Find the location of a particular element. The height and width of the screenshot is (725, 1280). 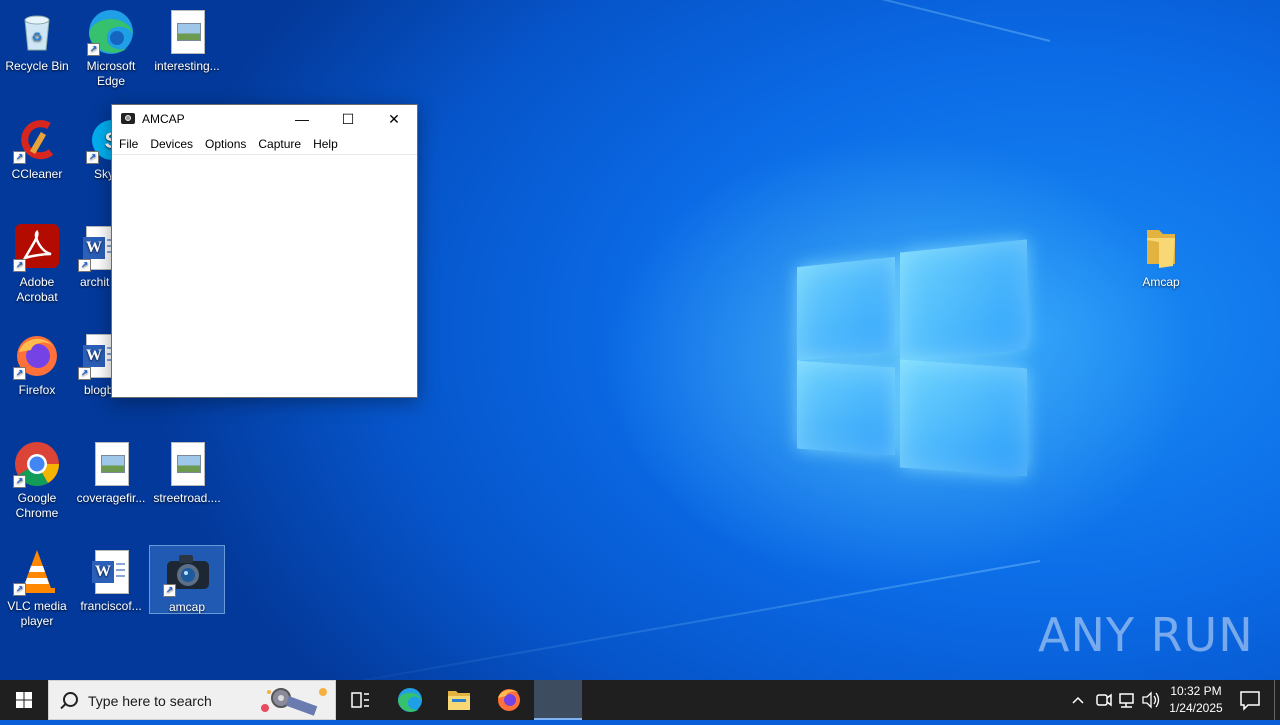

tray-meet-now is located at coordinates (1103, 700).